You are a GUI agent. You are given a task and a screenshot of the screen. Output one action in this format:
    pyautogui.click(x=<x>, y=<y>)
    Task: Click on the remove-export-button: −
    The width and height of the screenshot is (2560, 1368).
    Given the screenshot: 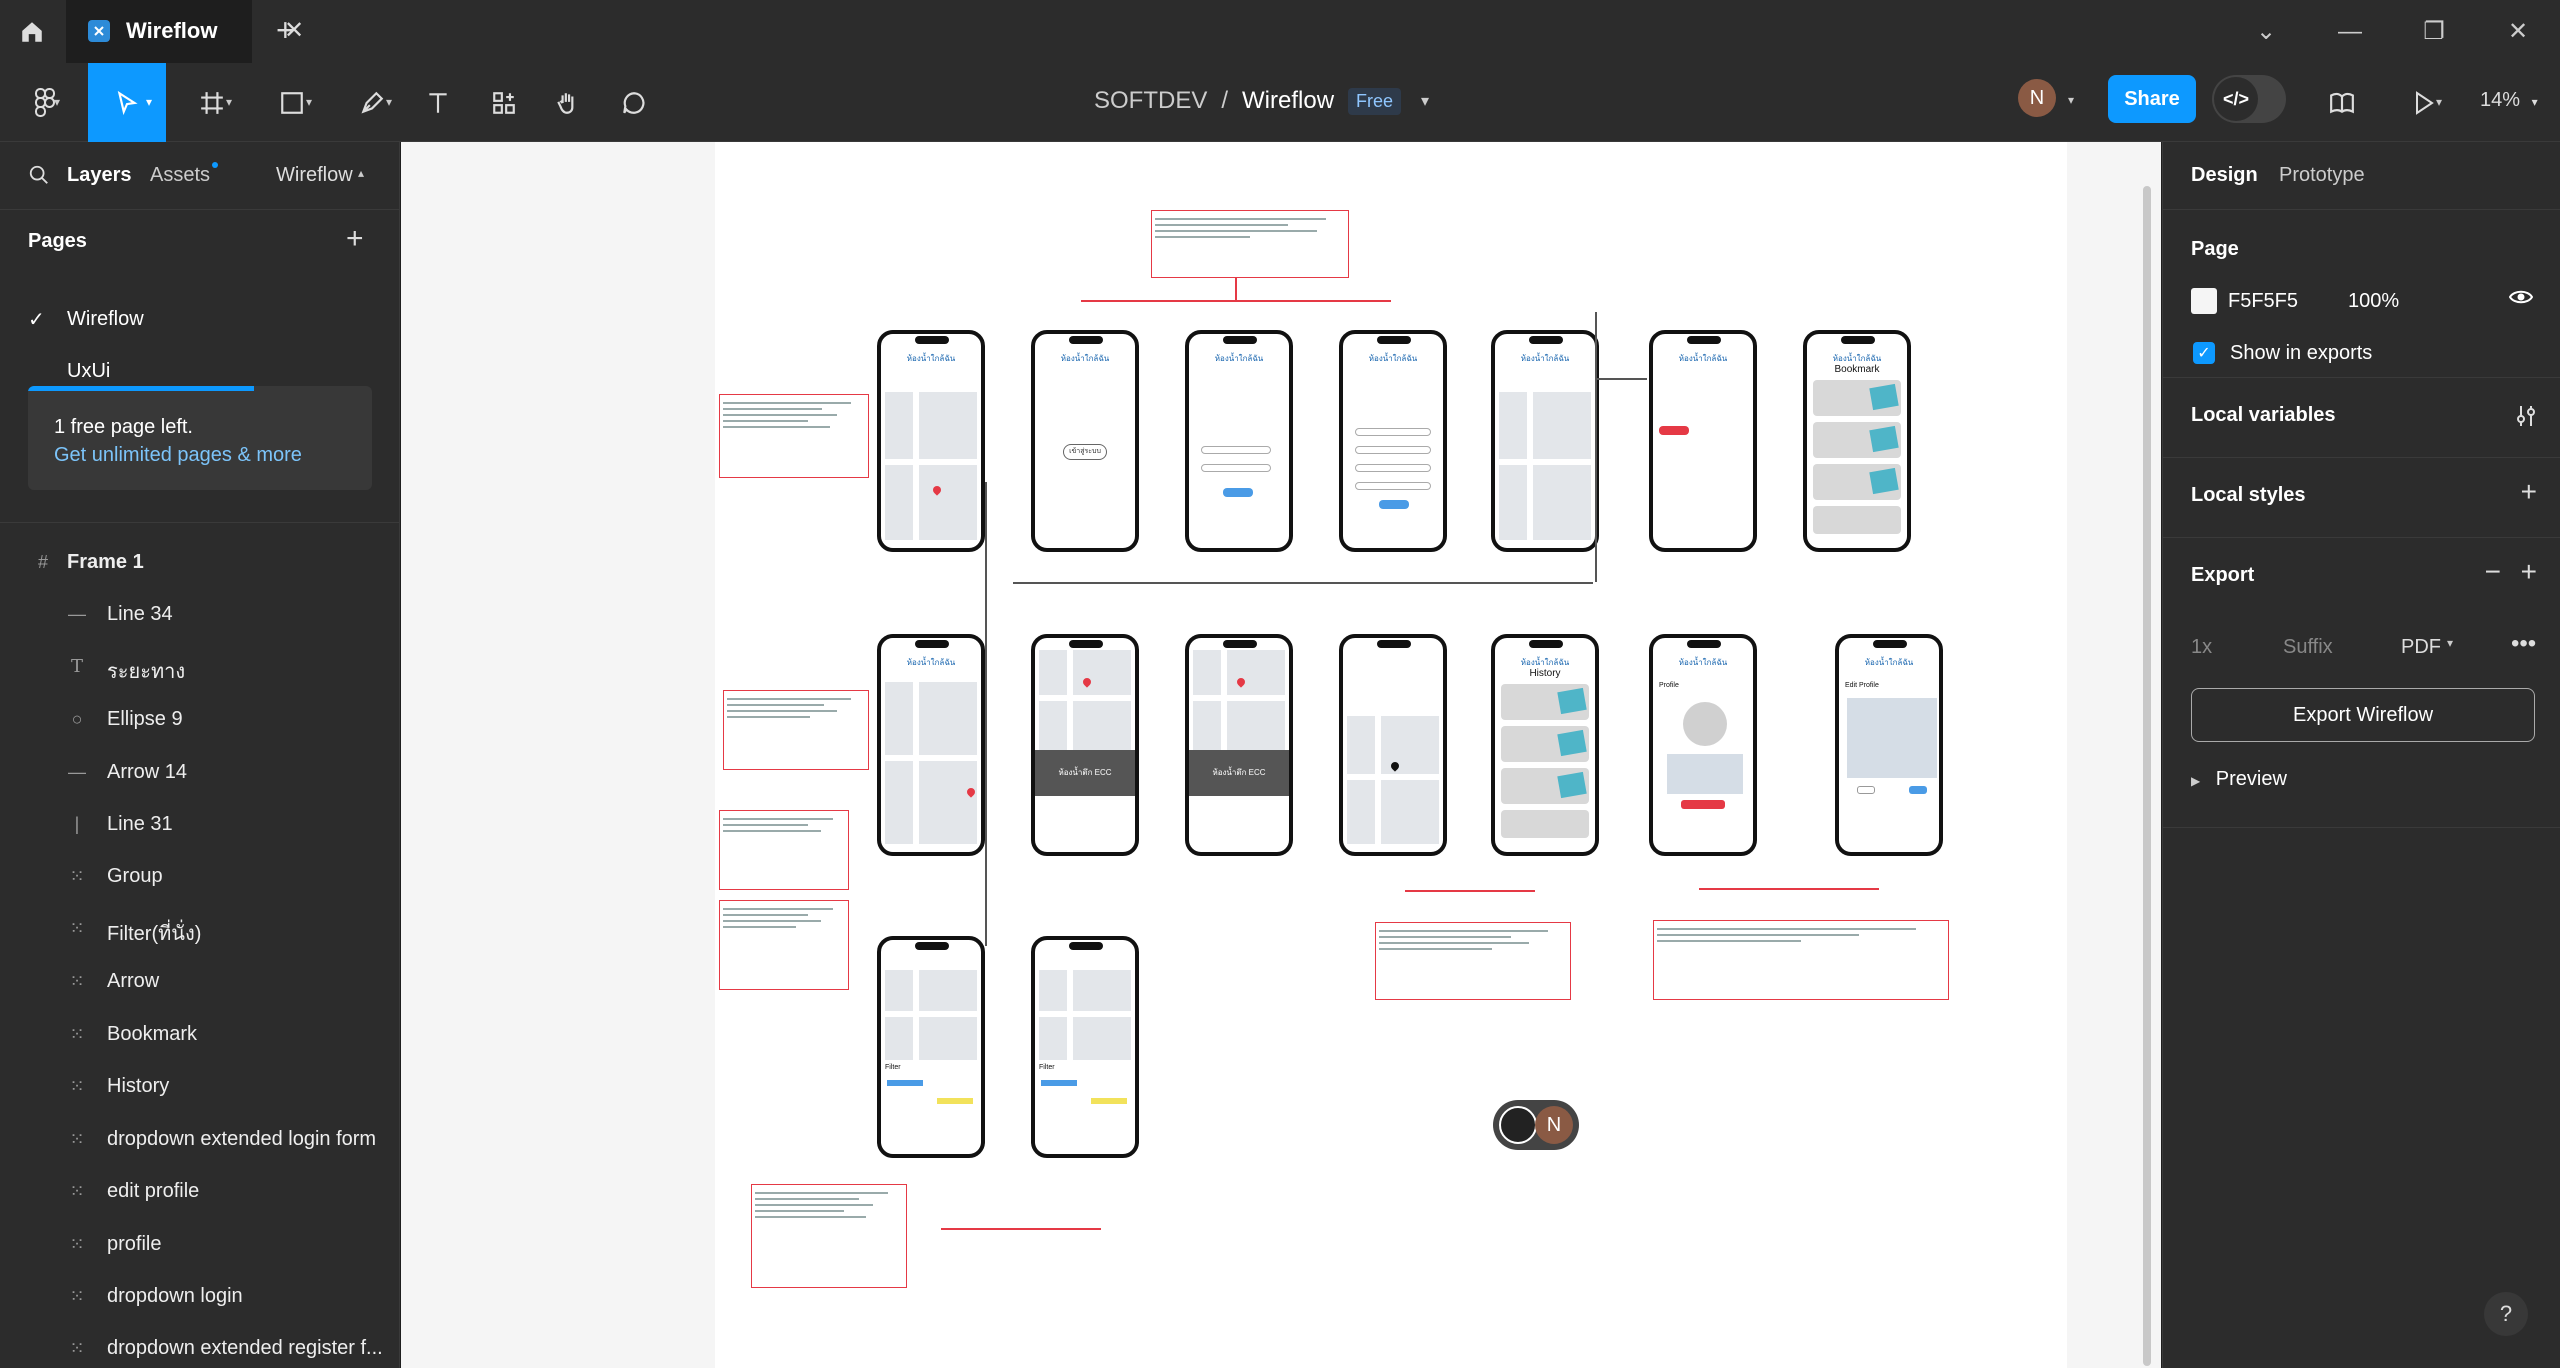 What is the action you would take?
    pyautogui.click(x=2493, y=572)
    